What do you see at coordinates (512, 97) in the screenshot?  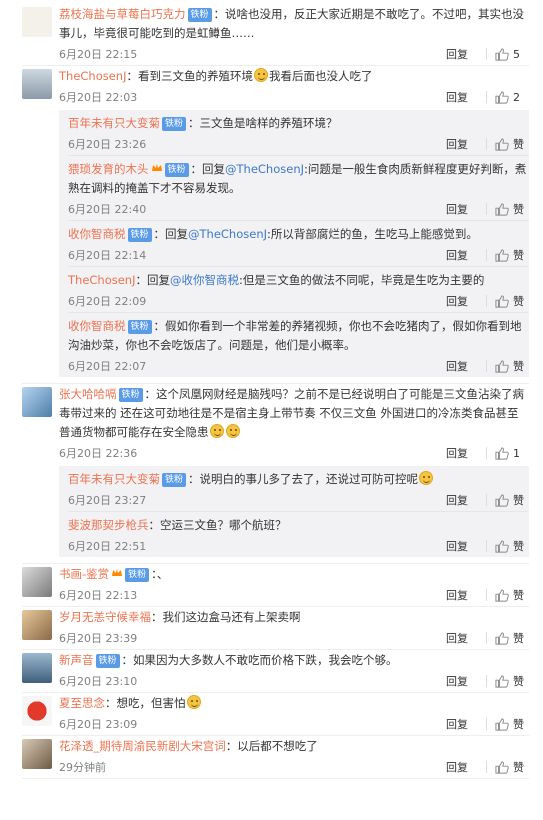 I see `like-button: 2` at bounding box center [512, 97].